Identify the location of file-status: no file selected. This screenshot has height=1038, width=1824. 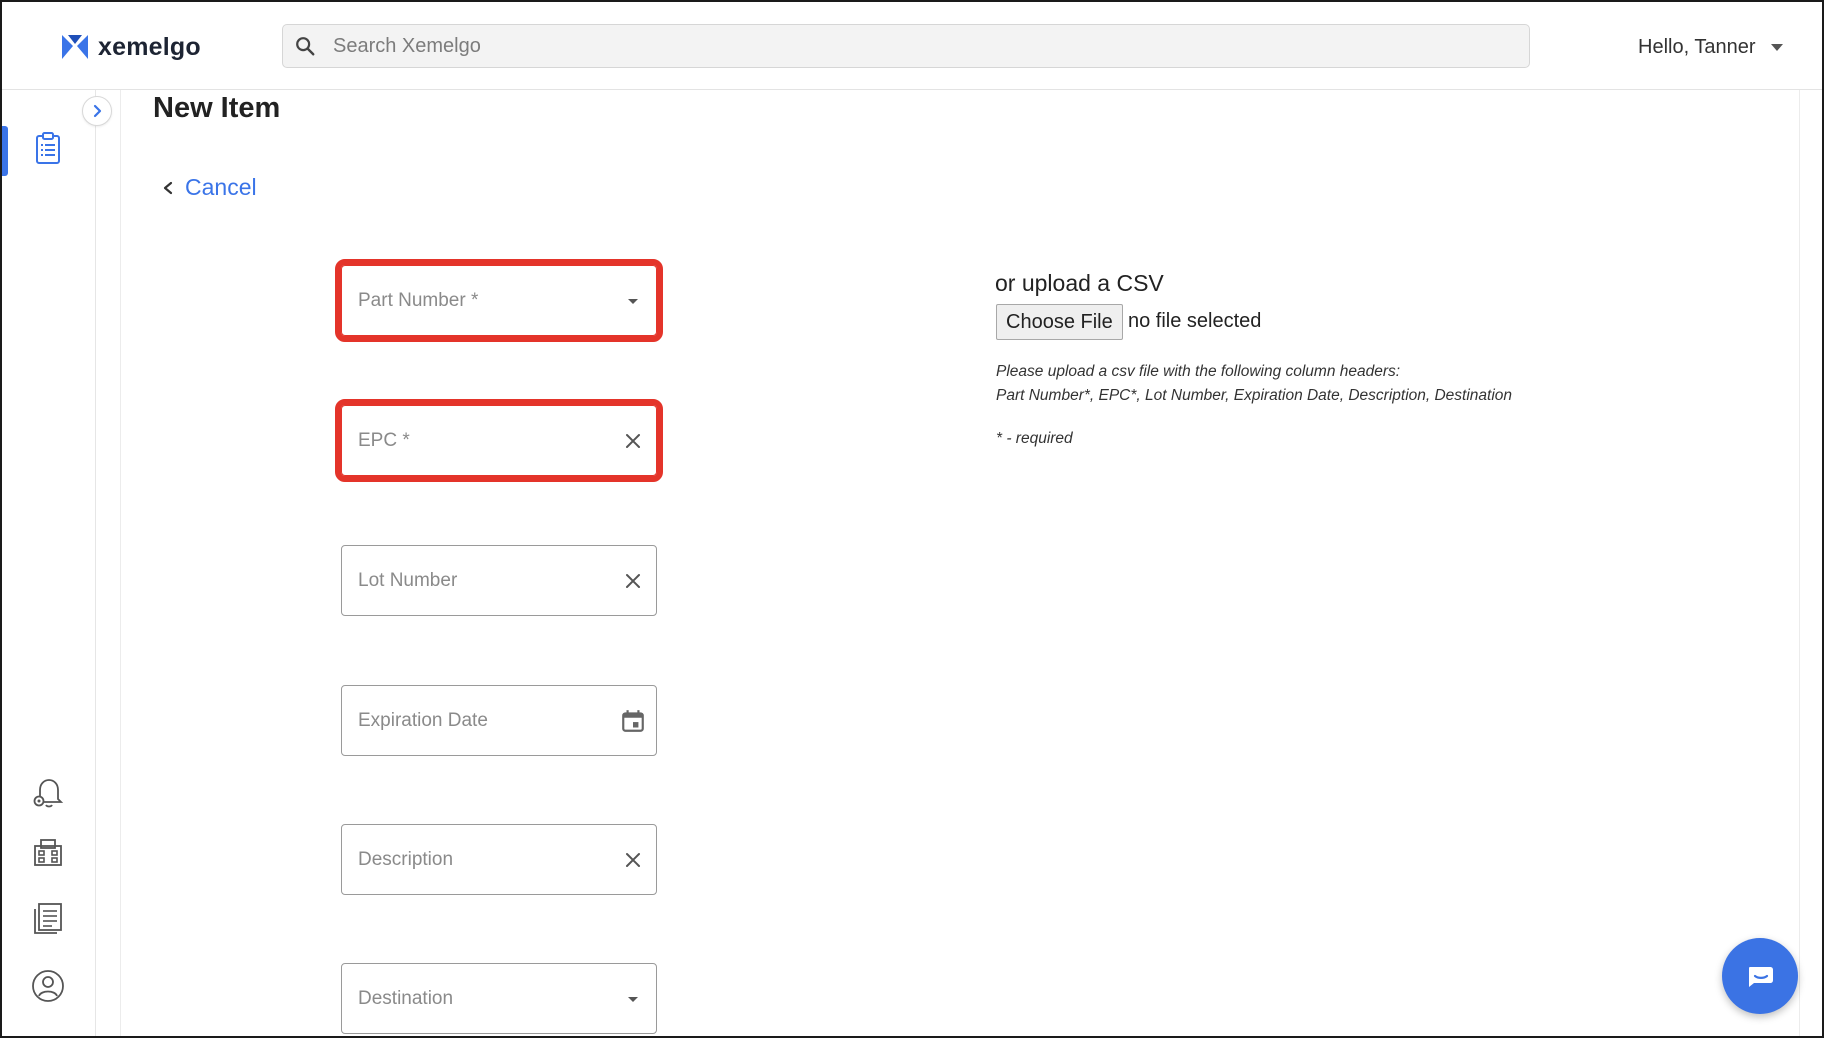
(1195, 321).